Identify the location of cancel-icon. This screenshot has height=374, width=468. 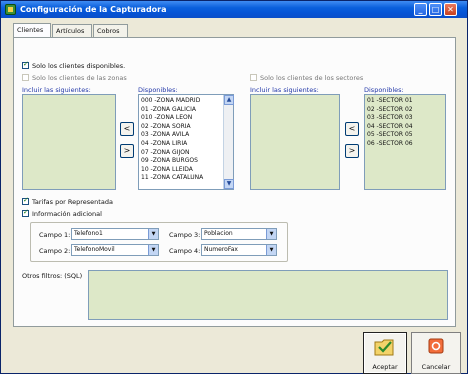
(436, 346).